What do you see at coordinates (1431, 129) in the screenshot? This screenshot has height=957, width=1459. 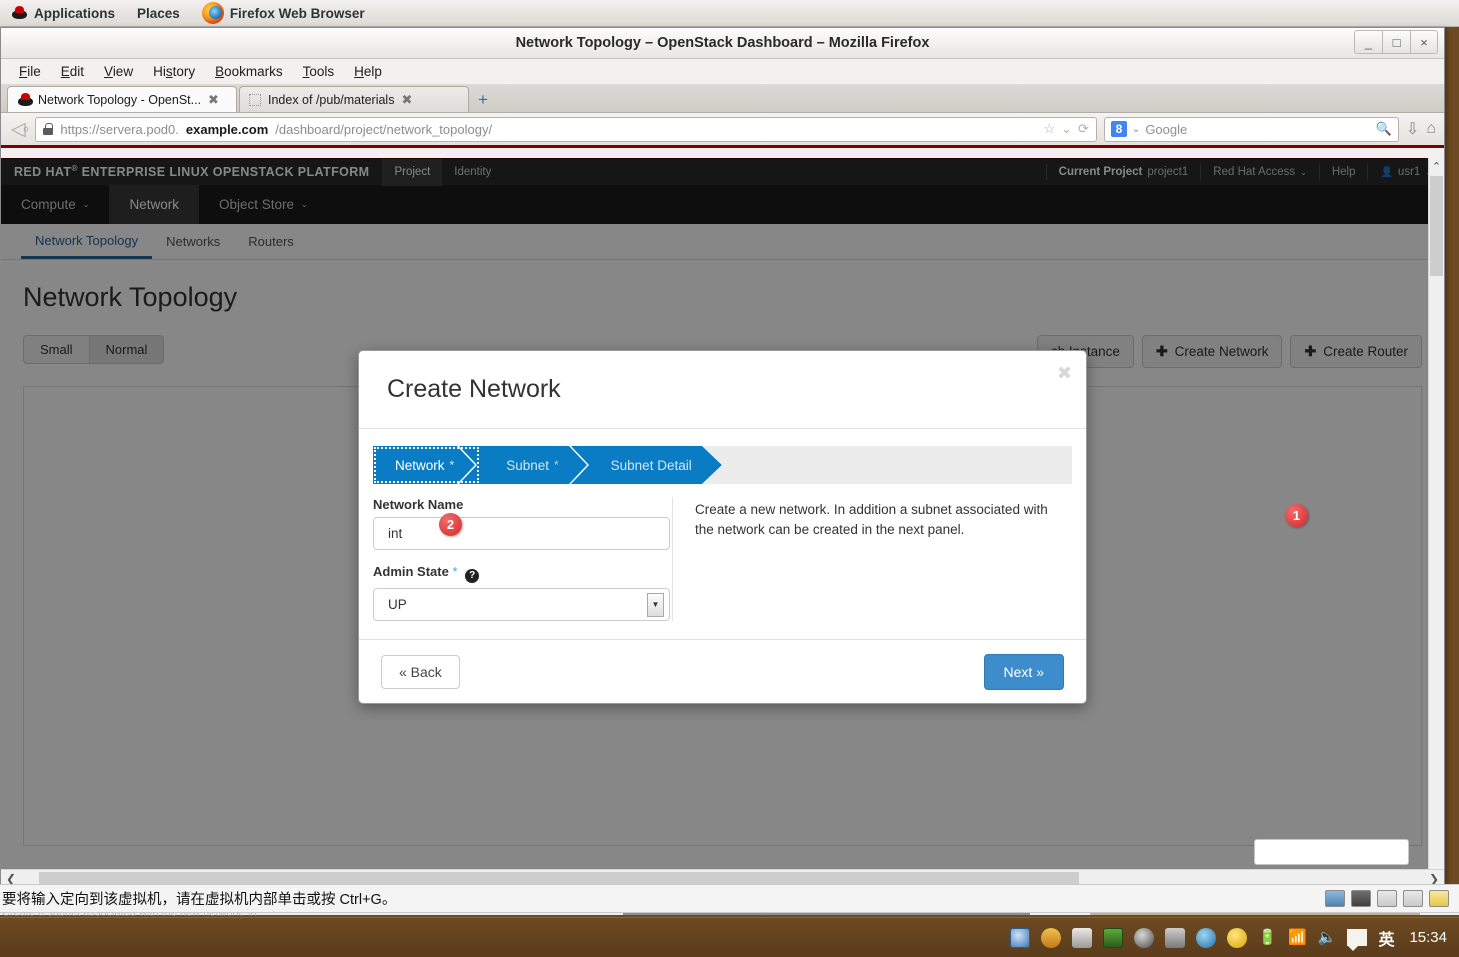 I see `home-icon: ⌂` at bounding box center [1431, 129].